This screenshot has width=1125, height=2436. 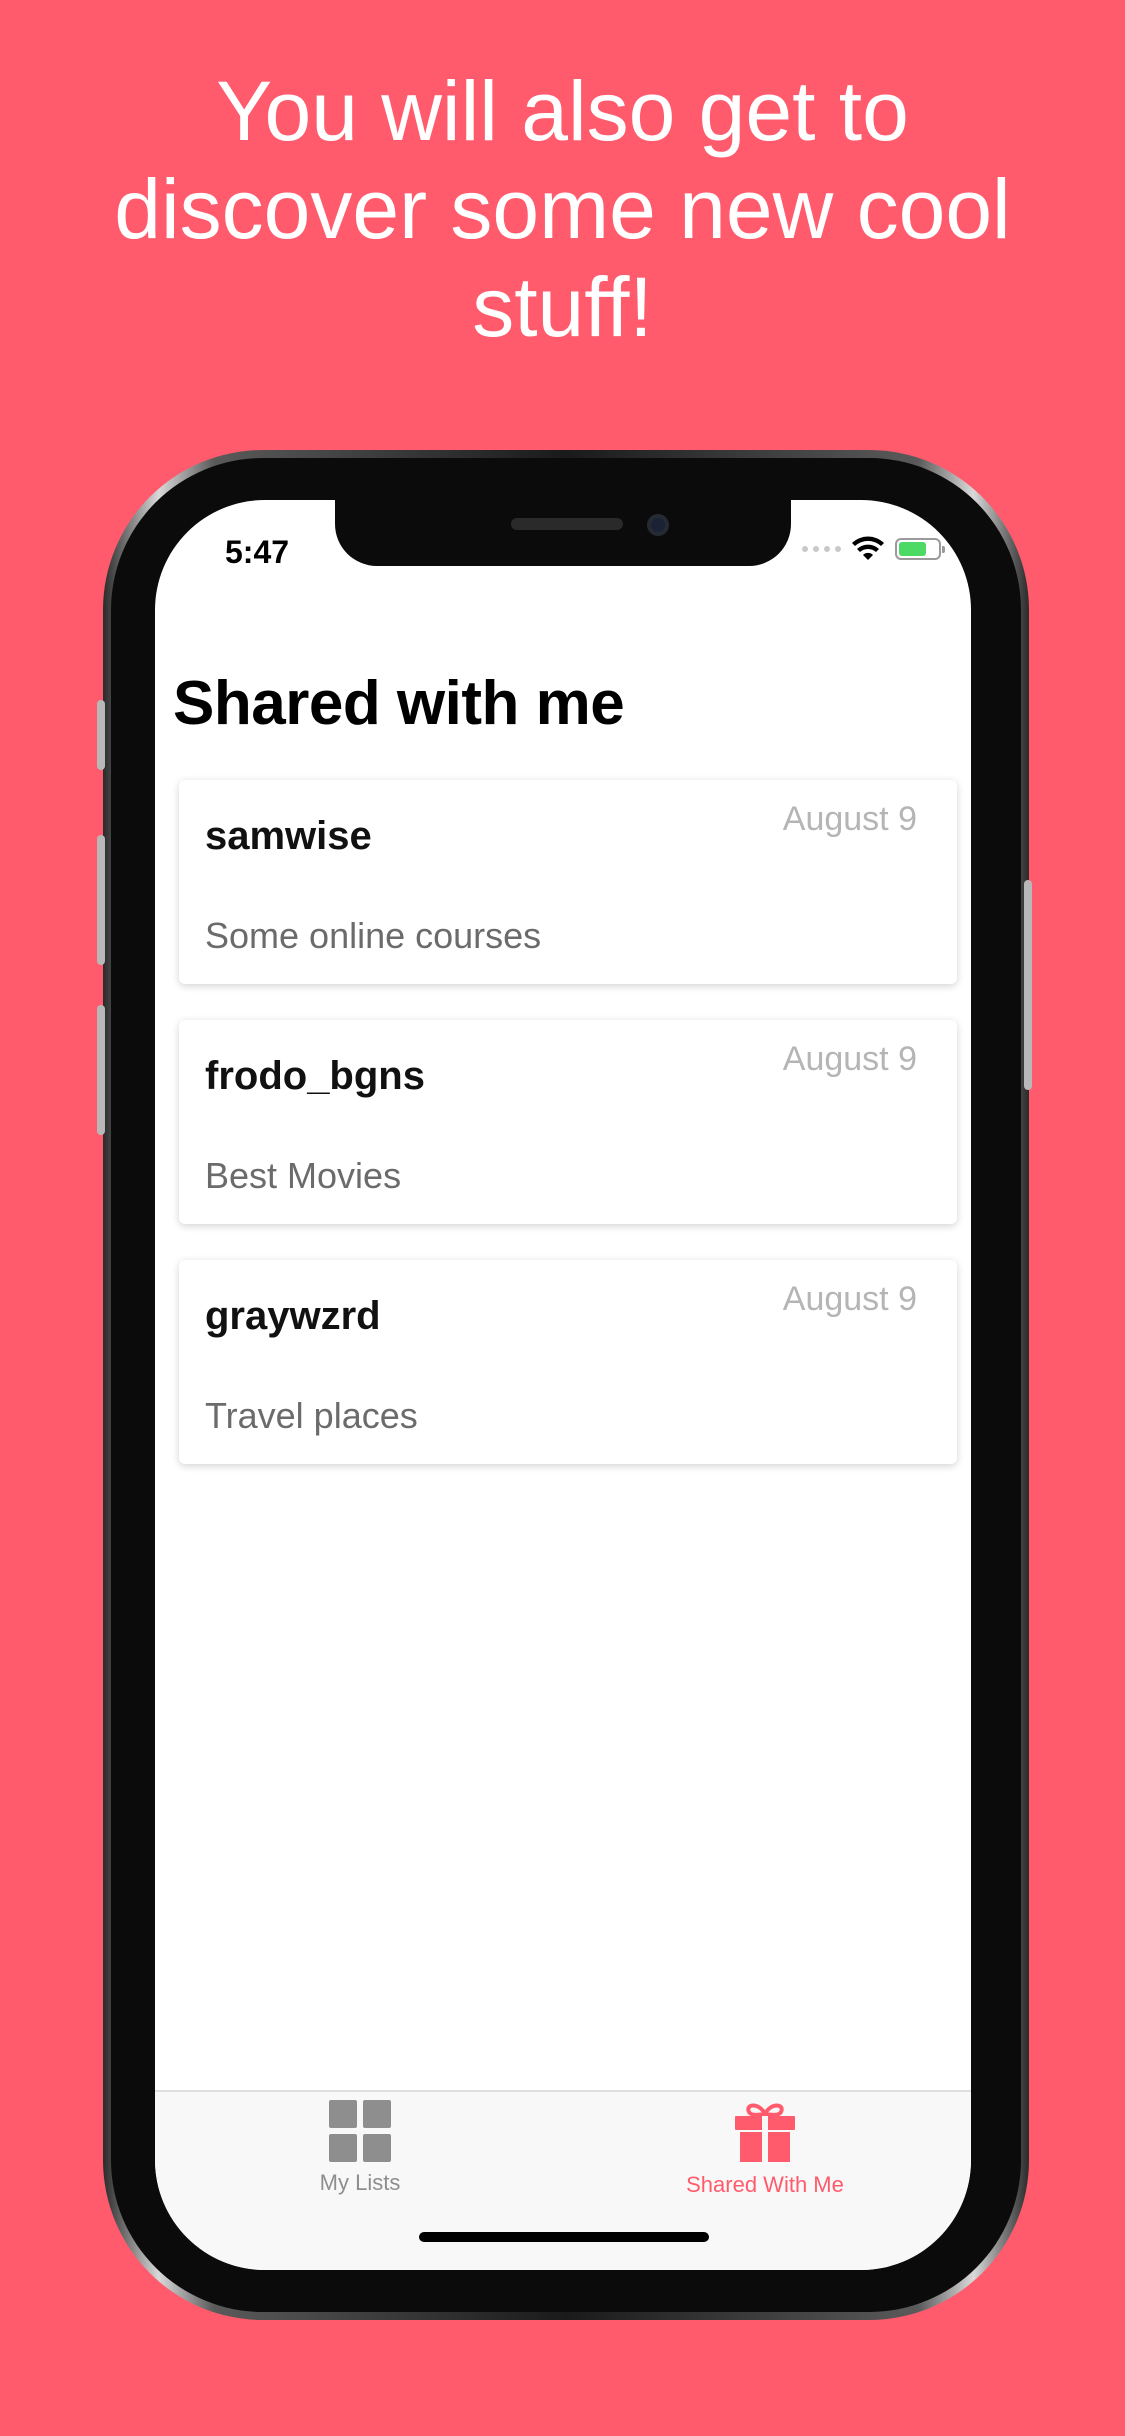 I want to click on headline-line-3: stuff!, so click(x=562, y=307).